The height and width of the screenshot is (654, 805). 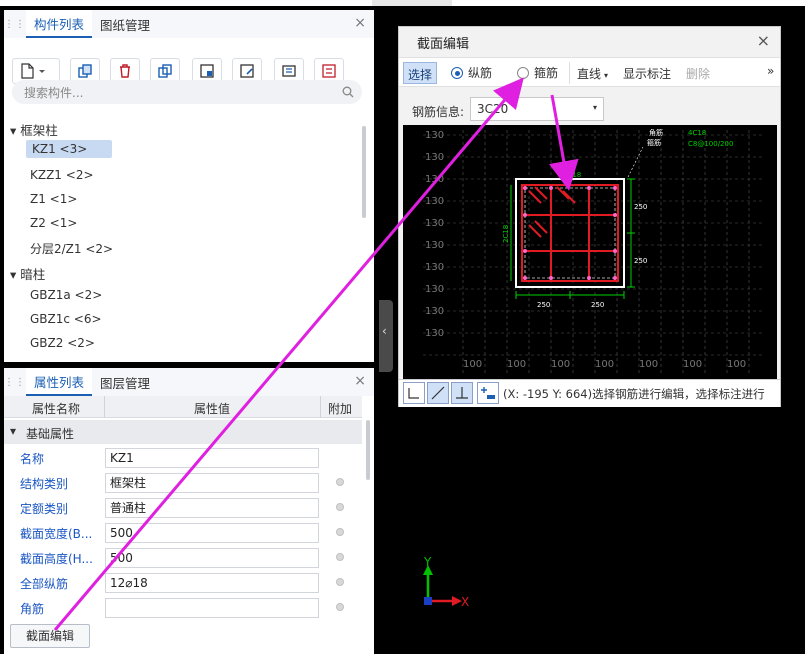 I want to click on axis-indicator: Y X, so click(x=446, y=582).